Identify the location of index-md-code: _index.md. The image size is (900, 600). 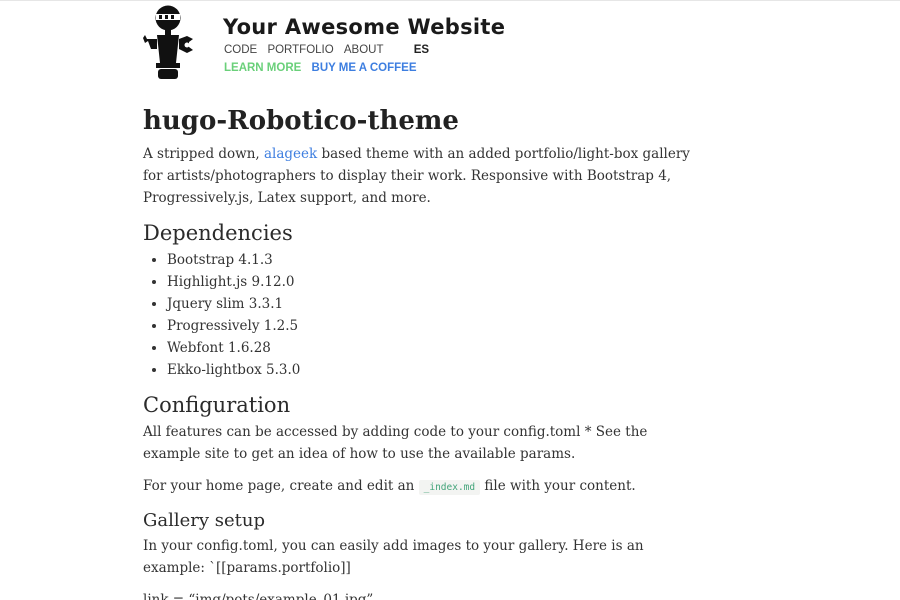
(449, 487).